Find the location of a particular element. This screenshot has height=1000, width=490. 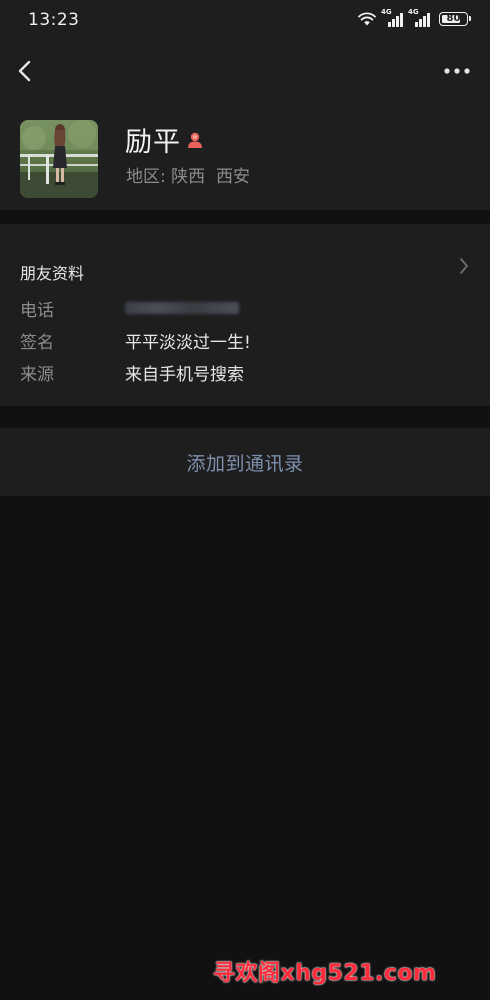

cellular-signal-icon-1: 4G is located at coordinates (392, 17).